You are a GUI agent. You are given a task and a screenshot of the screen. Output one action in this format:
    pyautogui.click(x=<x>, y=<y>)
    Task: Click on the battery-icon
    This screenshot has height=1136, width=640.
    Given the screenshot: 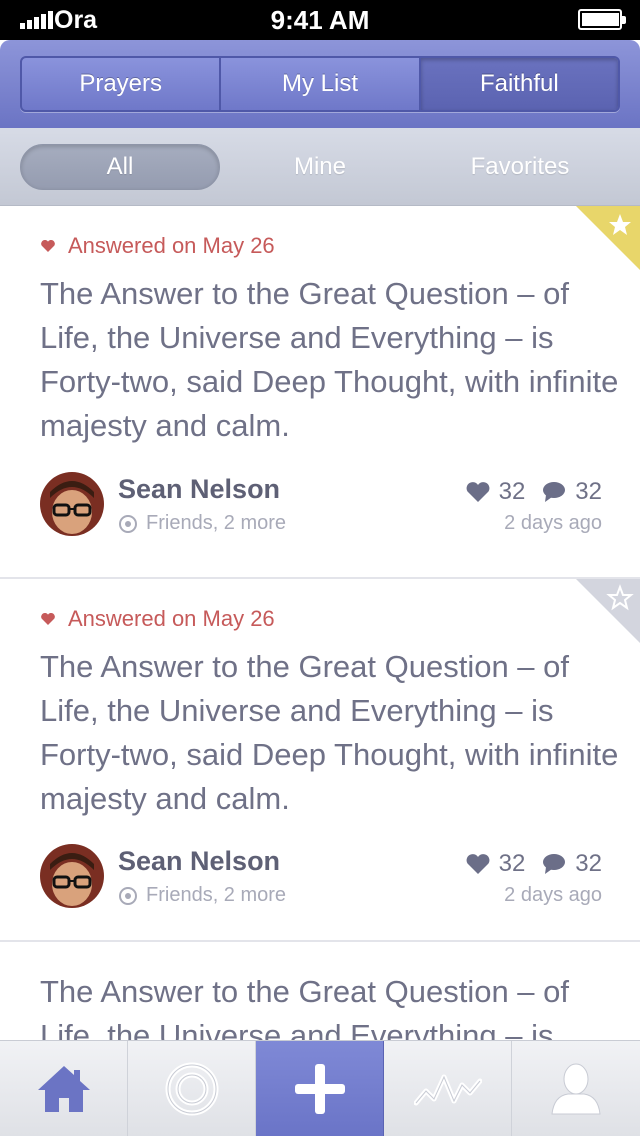 What is the action you would take?
    pyautogui.click(x=602, y=19)
    